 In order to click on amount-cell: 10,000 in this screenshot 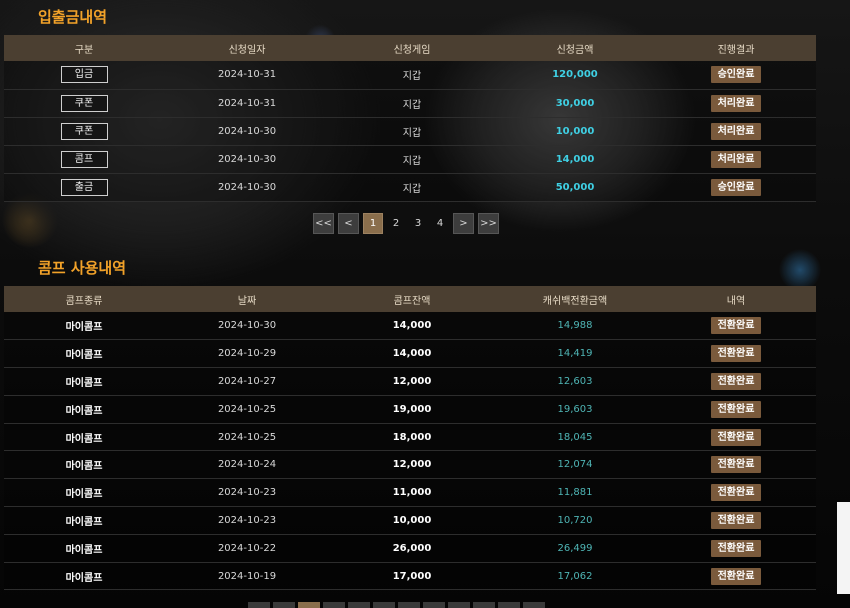, I will do `click(575, 131)`.